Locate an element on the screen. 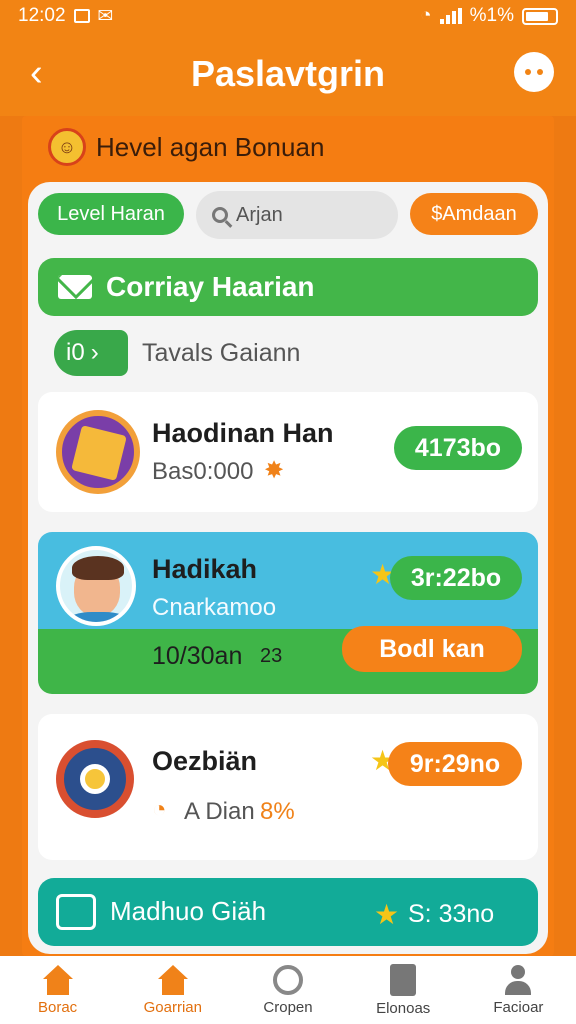  chevron-right-icon: › is located at coordinates (94, 352).